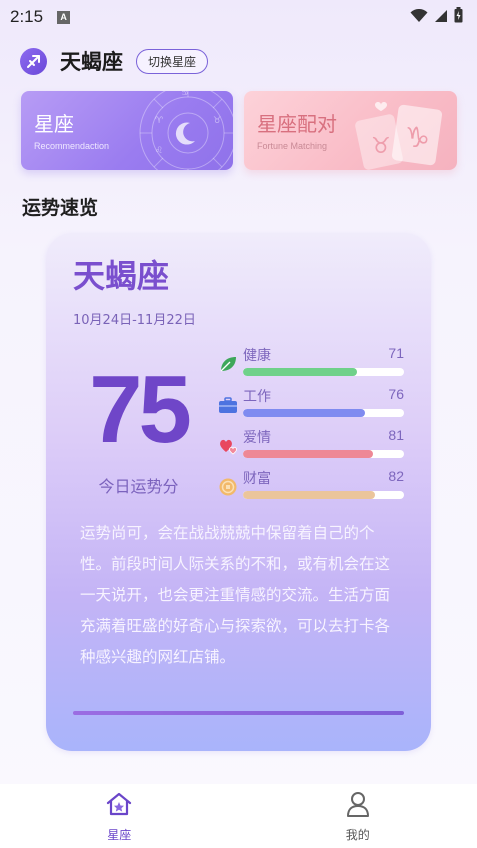 The width and height of the screenshot is (477, 848). Describe the element at coordinates (33, 61) in the screenshot. I see `sagittarius-icon` at that location.